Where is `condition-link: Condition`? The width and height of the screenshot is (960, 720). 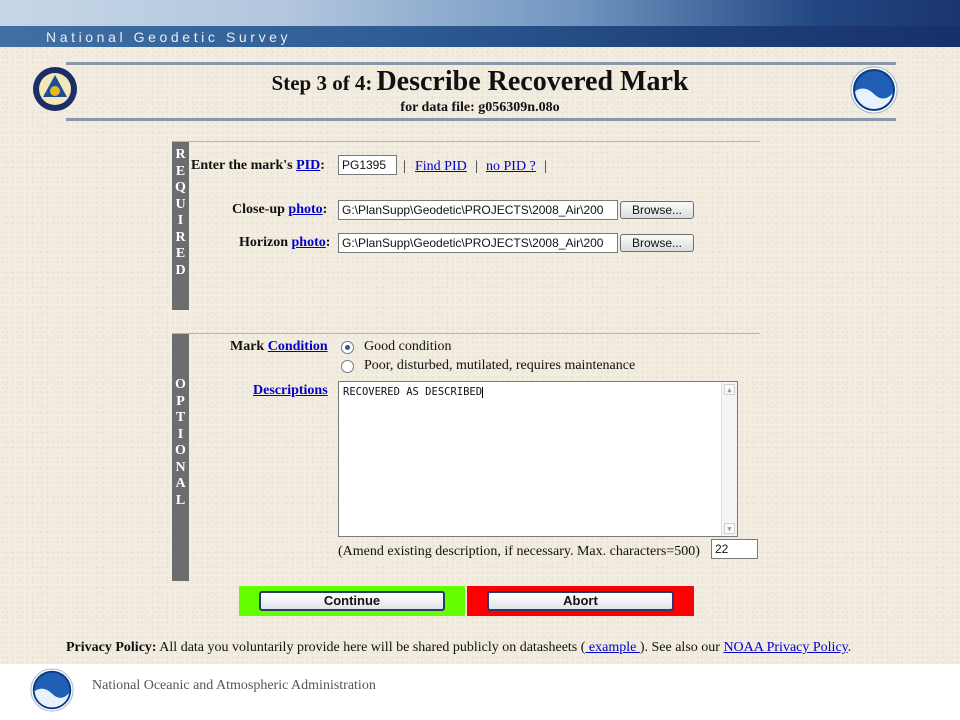 condition-link: Condition is located at coordinates (298, 346).